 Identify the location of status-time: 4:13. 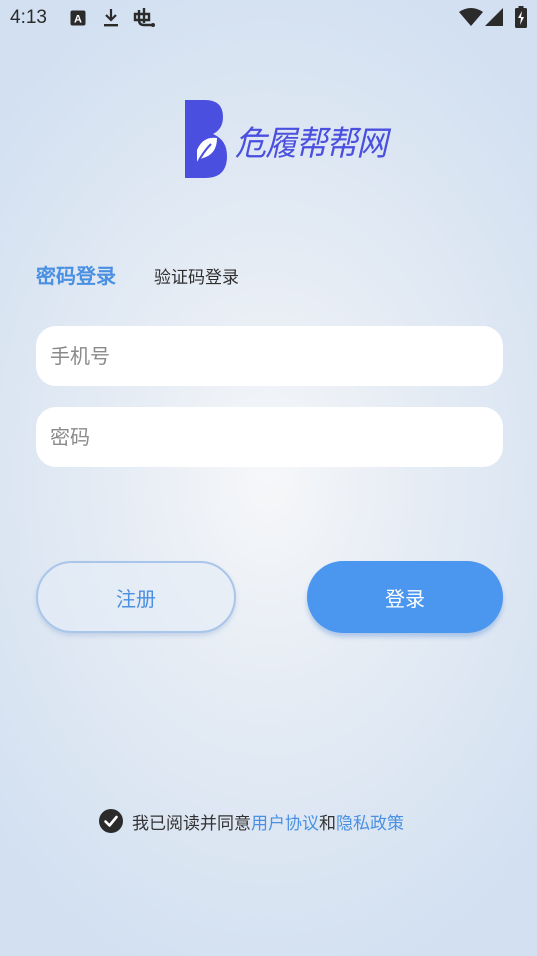
(28, 17).